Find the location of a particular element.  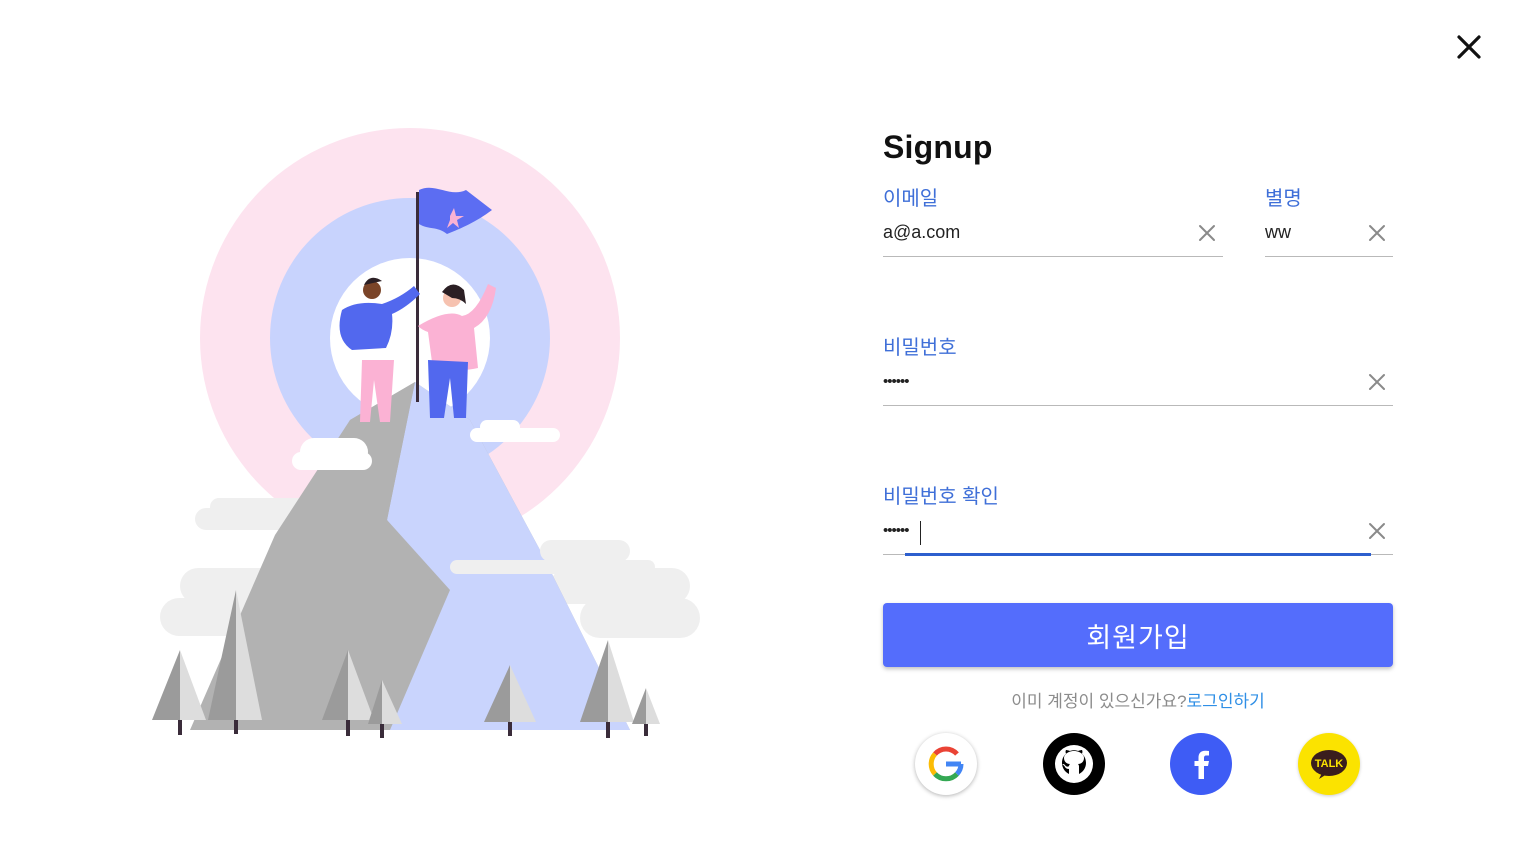

close-icon is located at coordinates (1469, 47).